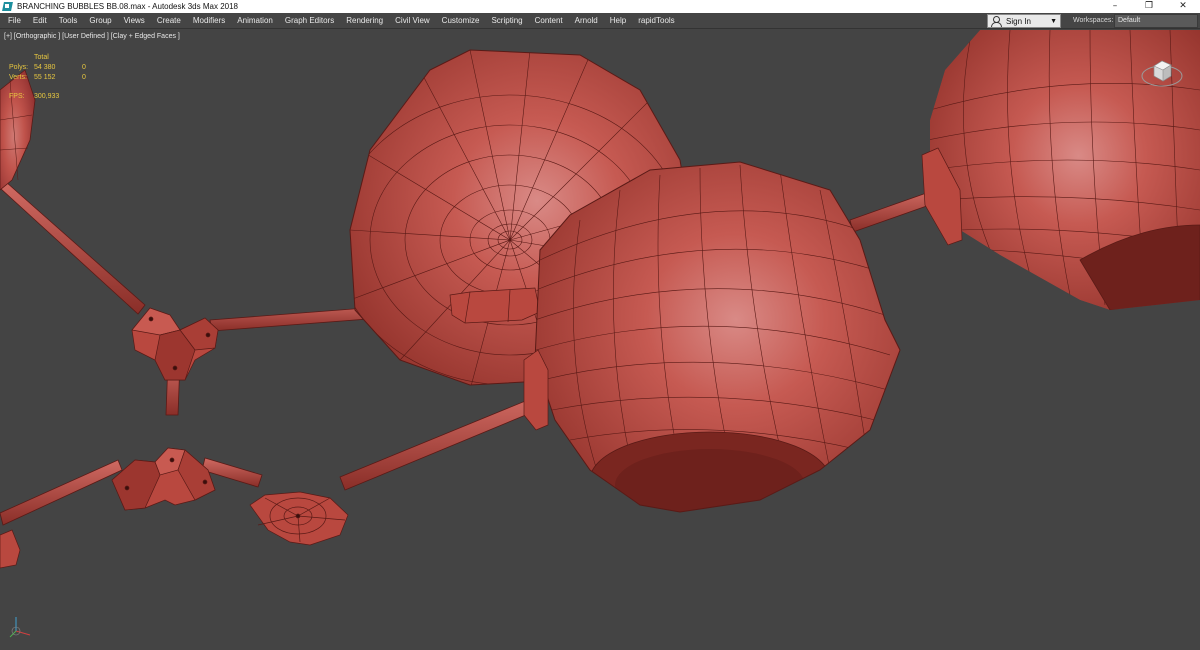 The image size is (1200, 650). I want to click on menu-rendering: Rendering, so click(364, 21).